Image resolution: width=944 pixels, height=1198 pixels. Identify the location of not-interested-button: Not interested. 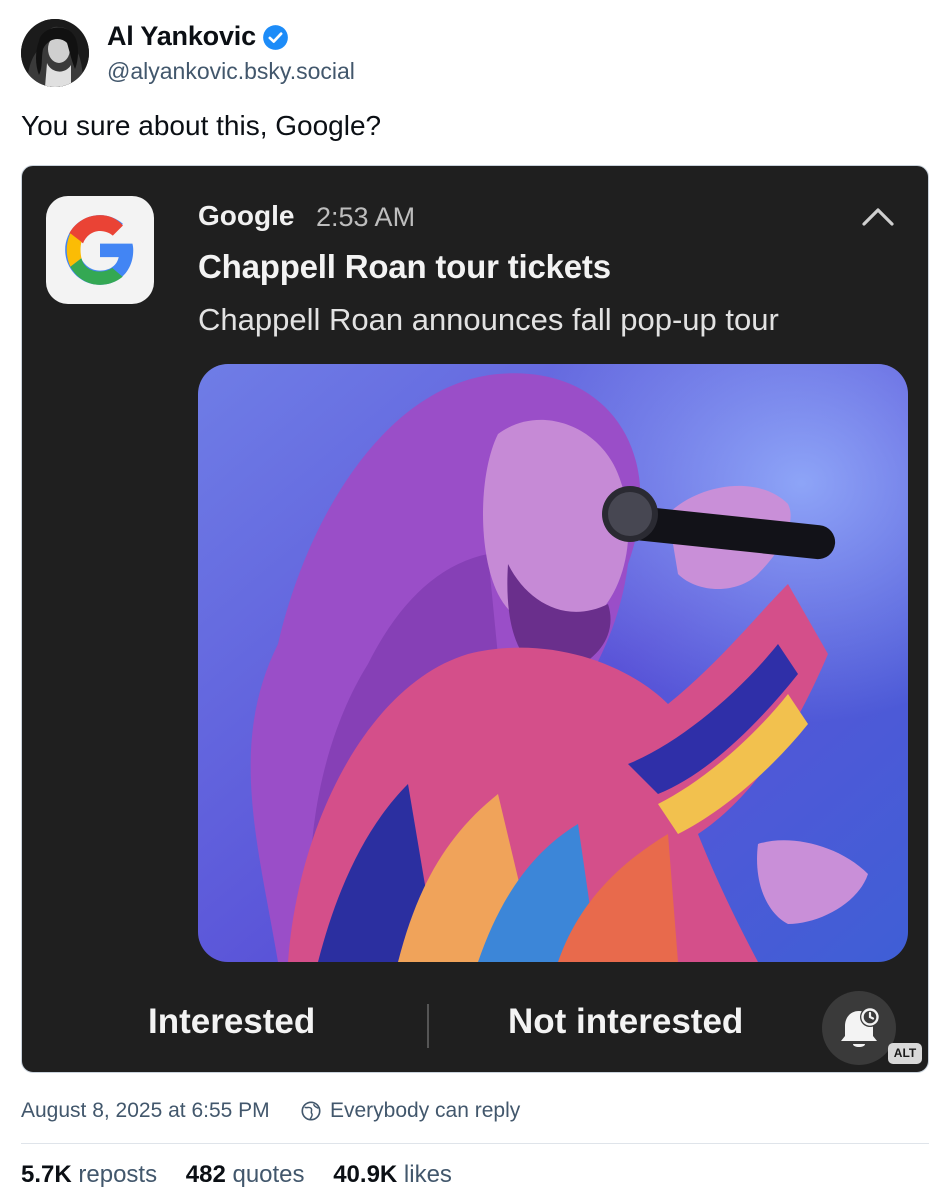
(625, 1027).